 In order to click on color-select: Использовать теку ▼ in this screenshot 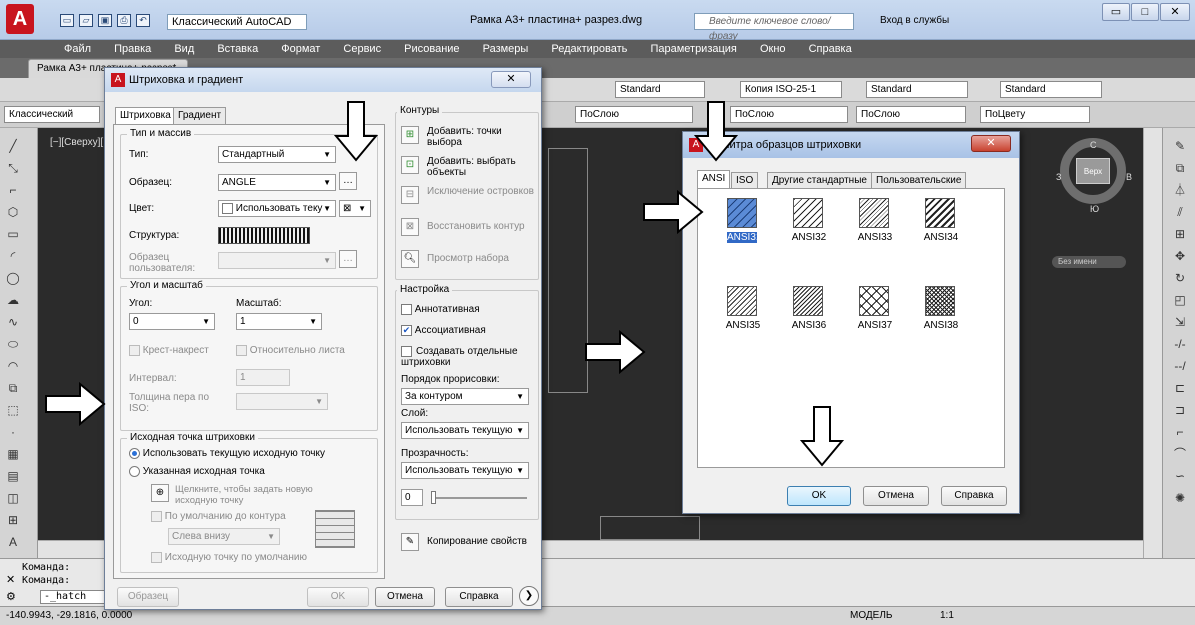, I will do `click(277, 208)`.